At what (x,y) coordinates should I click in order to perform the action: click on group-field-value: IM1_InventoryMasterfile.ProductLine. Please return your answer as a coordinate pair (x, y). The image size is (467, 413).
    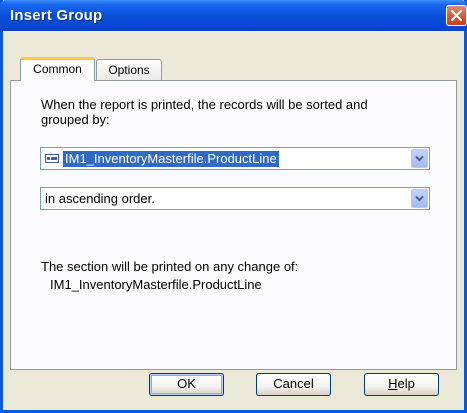
    Looking at the image, I should click on (171, 159).